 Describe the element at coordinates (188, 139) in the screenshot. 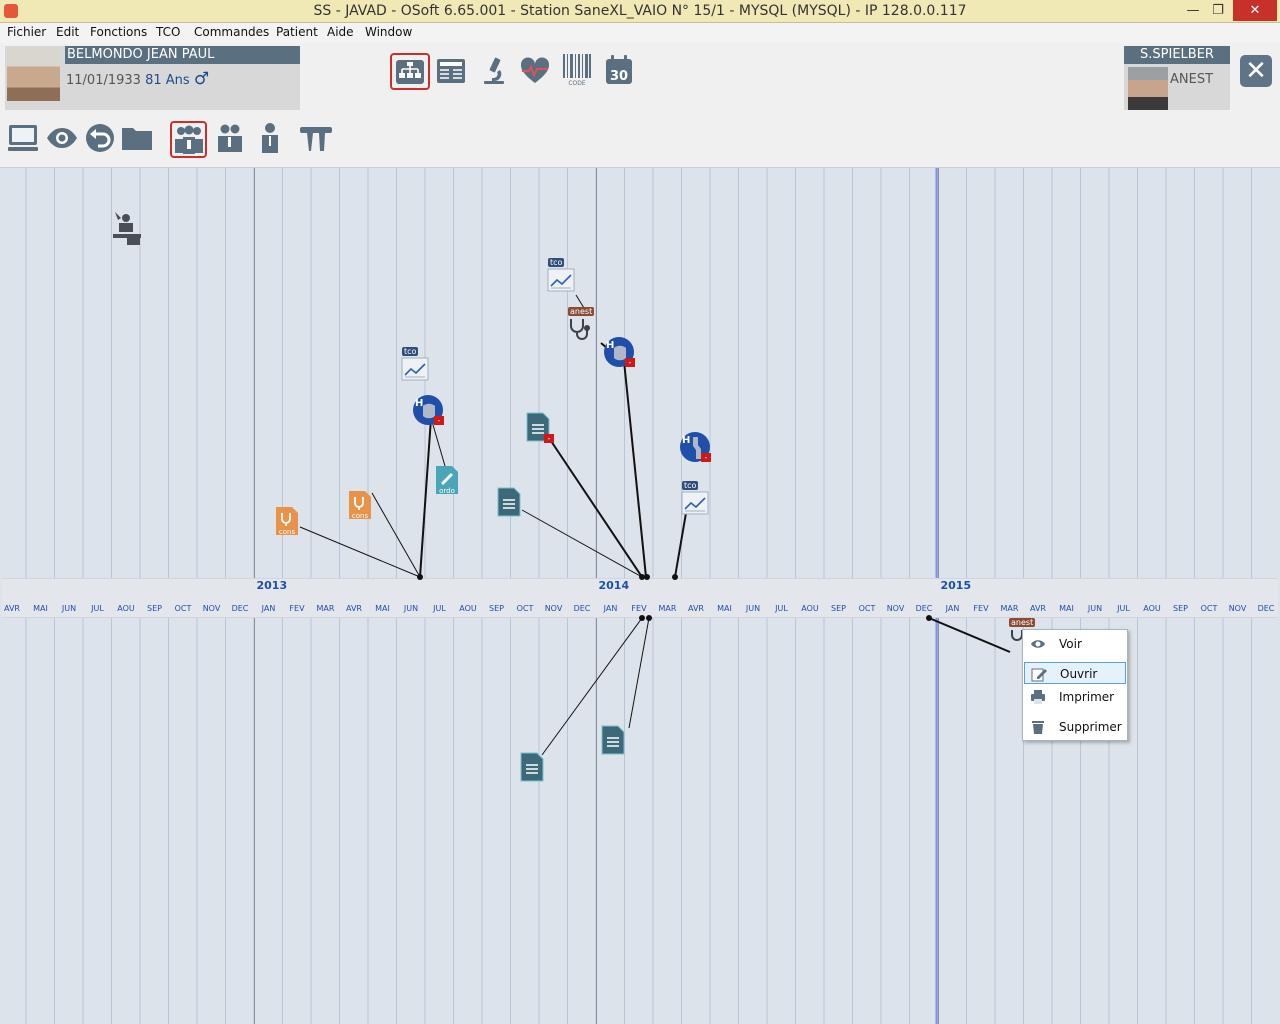

I see `group-button` at that location.